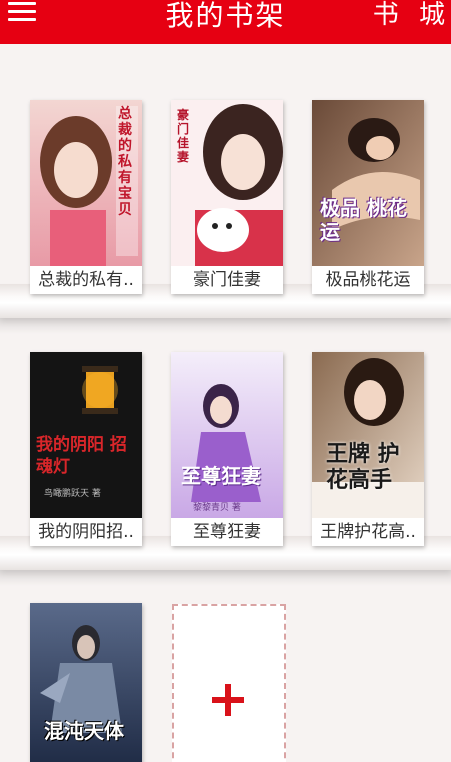 The image size is (451, 762). What do you see at coordinates (72, 494) in the screenshot?
I see `cover-author: 鸟瞰鹏跃天 著` at bounding box center [72, 494].